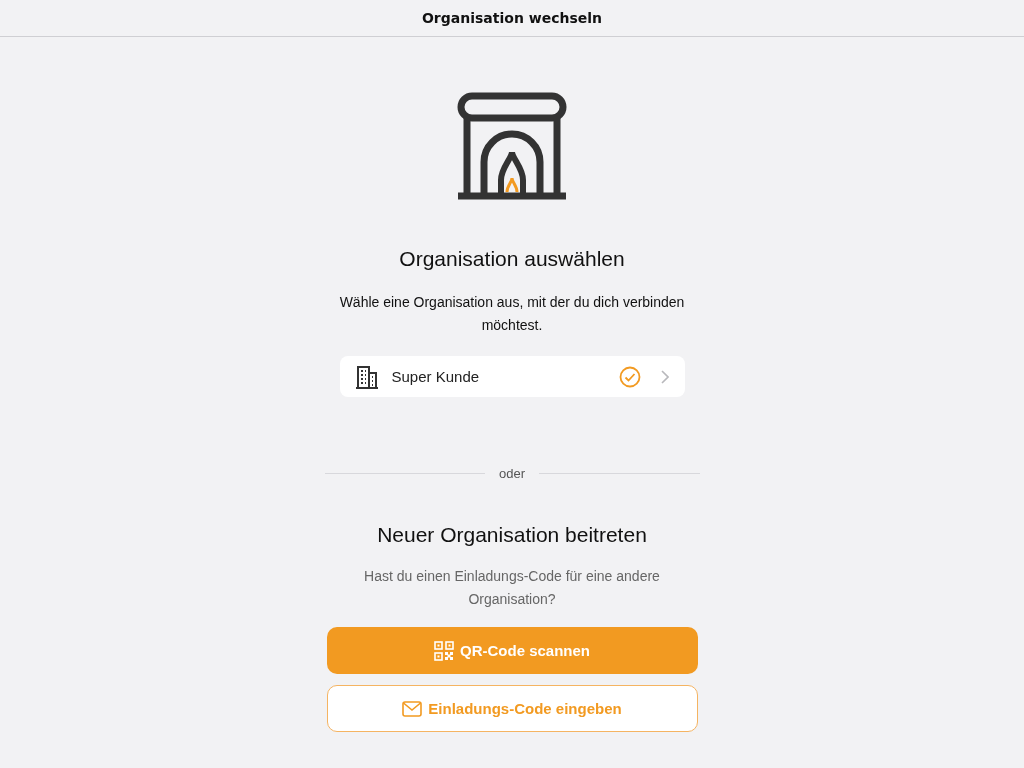 Image resolution: width=1024 pixels, height=768 pixels. Describe the element at coordinates (512, 588) in the screenshot. I see `section-description: Hast du einen Einladungs-Code für eine andere Organisation?` at that location.